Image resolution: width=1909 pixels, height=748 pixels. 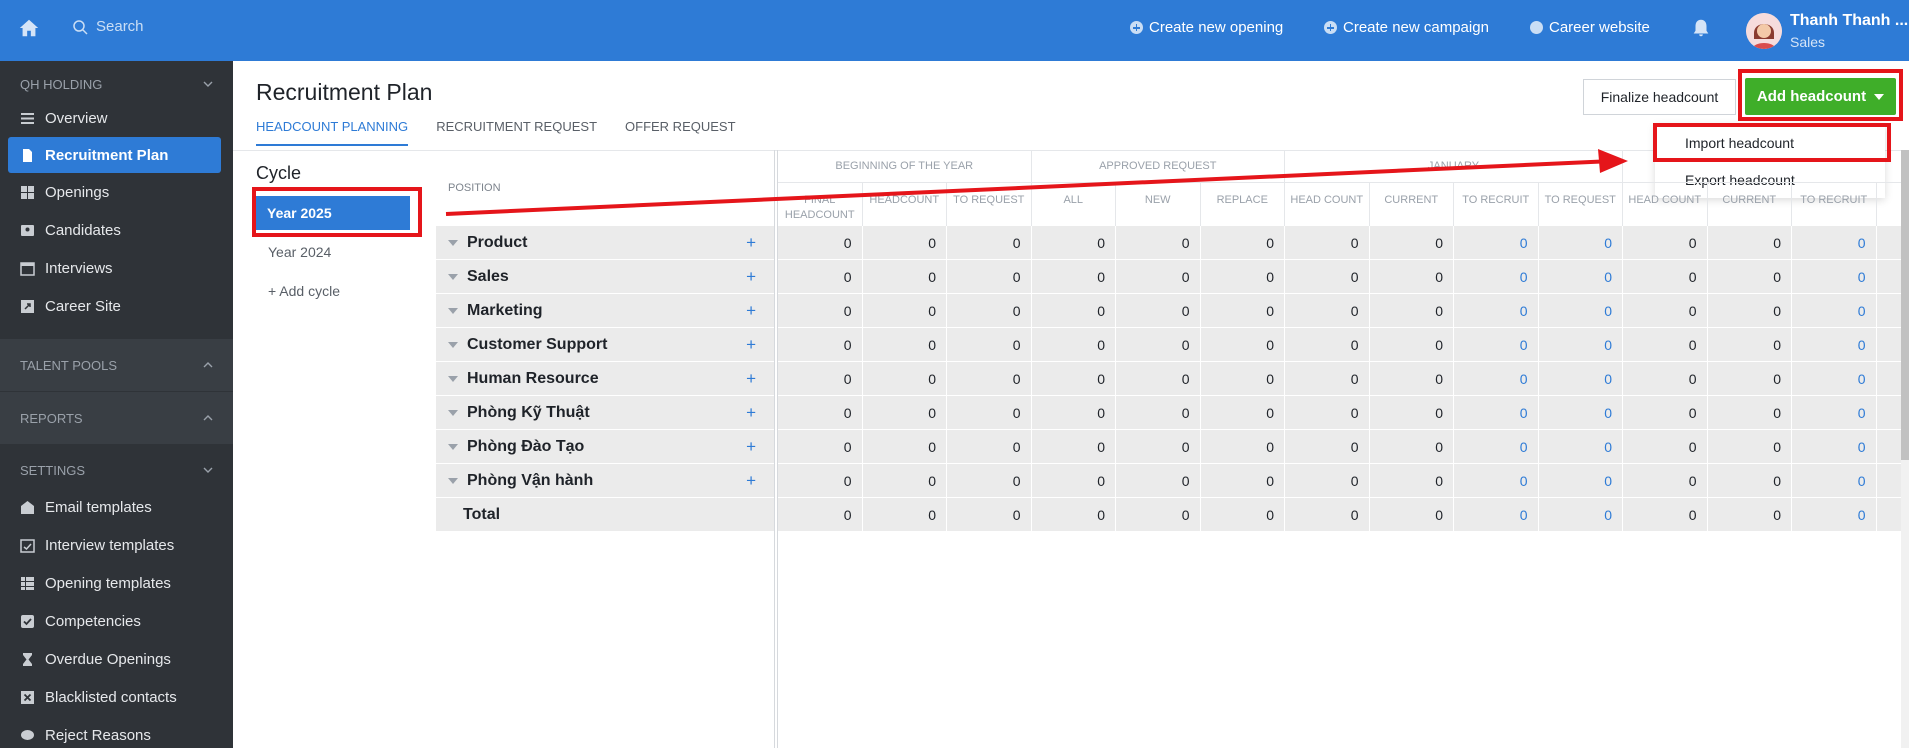 What do you see at coordinates (605, 277) in the screenshot?
I see `position-row: Sales +` at bounding box center [605, 277].